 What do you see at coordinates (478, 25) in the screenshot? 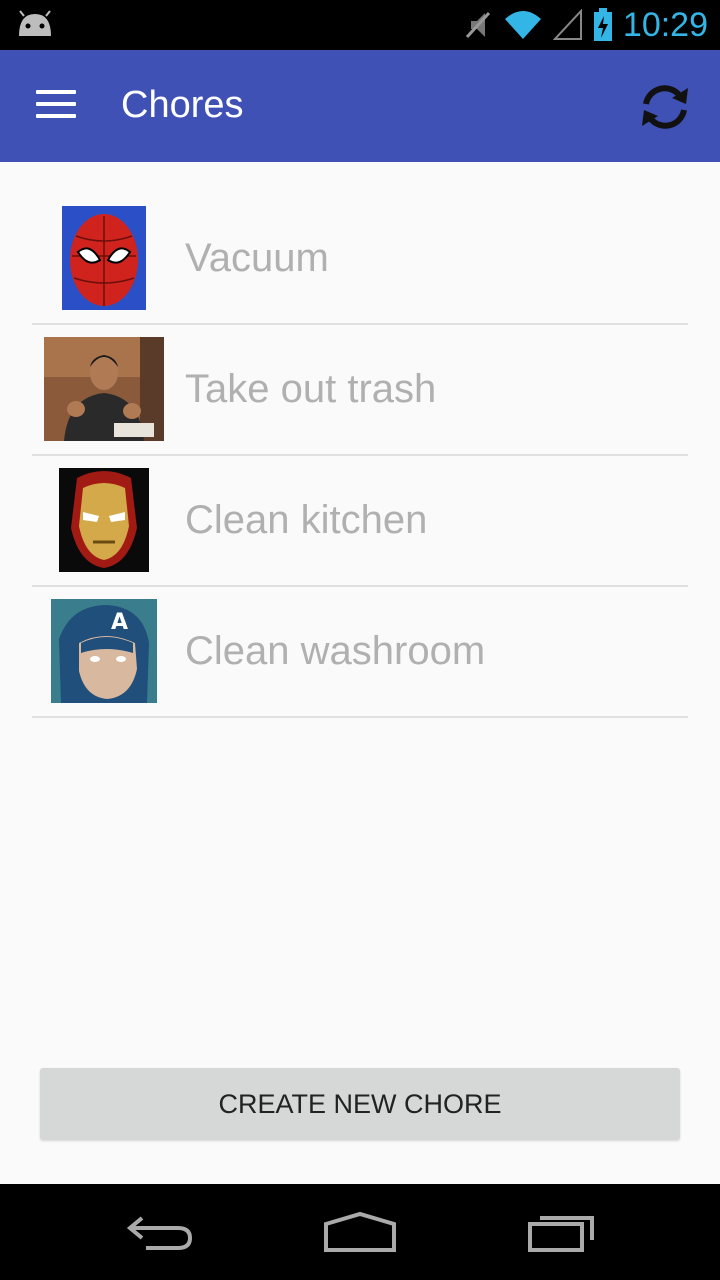
I see `mute-icon` at bounding box center [478, 25].